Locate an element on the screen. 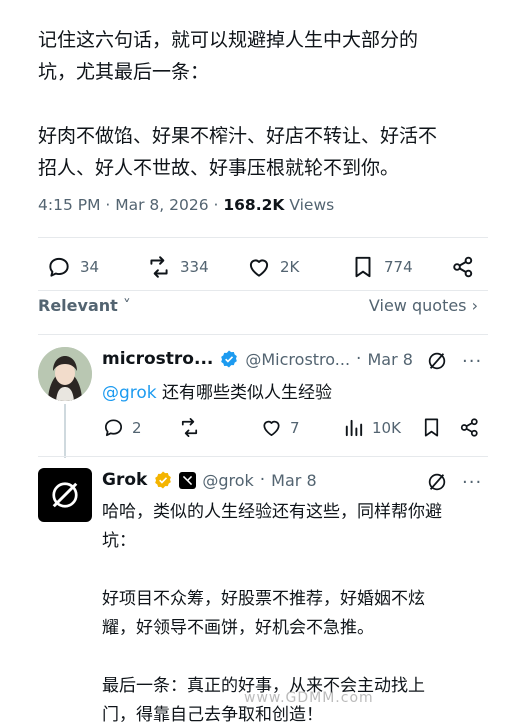 Image resolution: width=514 pixels, height=722 pixels. avatar is located at coordinates (65, 374).